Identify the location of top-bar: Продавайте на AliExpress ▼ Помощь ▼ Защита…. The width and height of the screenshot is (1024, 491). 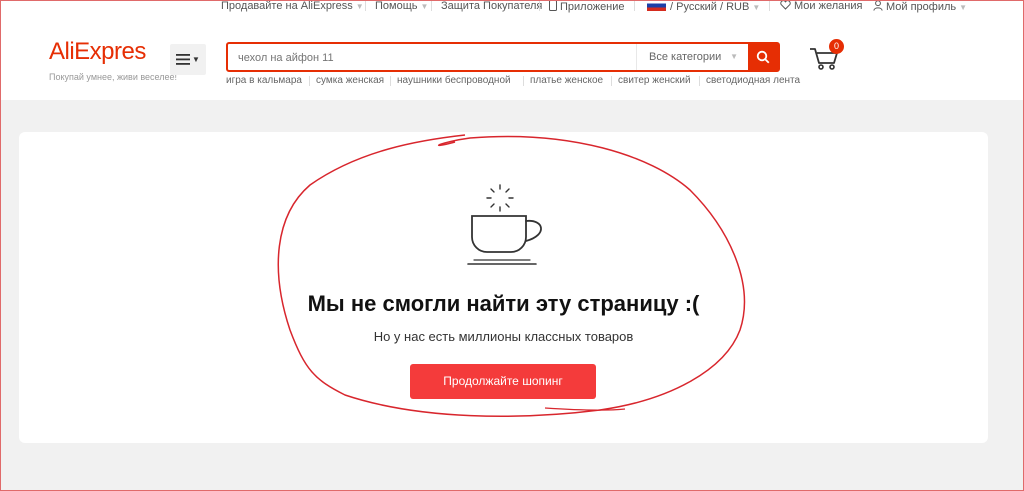
(512, 7).